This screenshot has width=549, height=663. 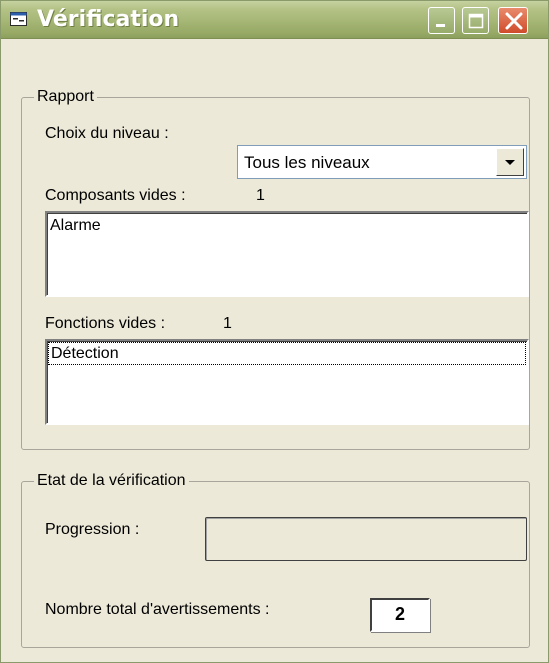 What do you see at coordinates (366, 539) in the screenshot?
I see `progress-bar` at bounding box center [366, 539].